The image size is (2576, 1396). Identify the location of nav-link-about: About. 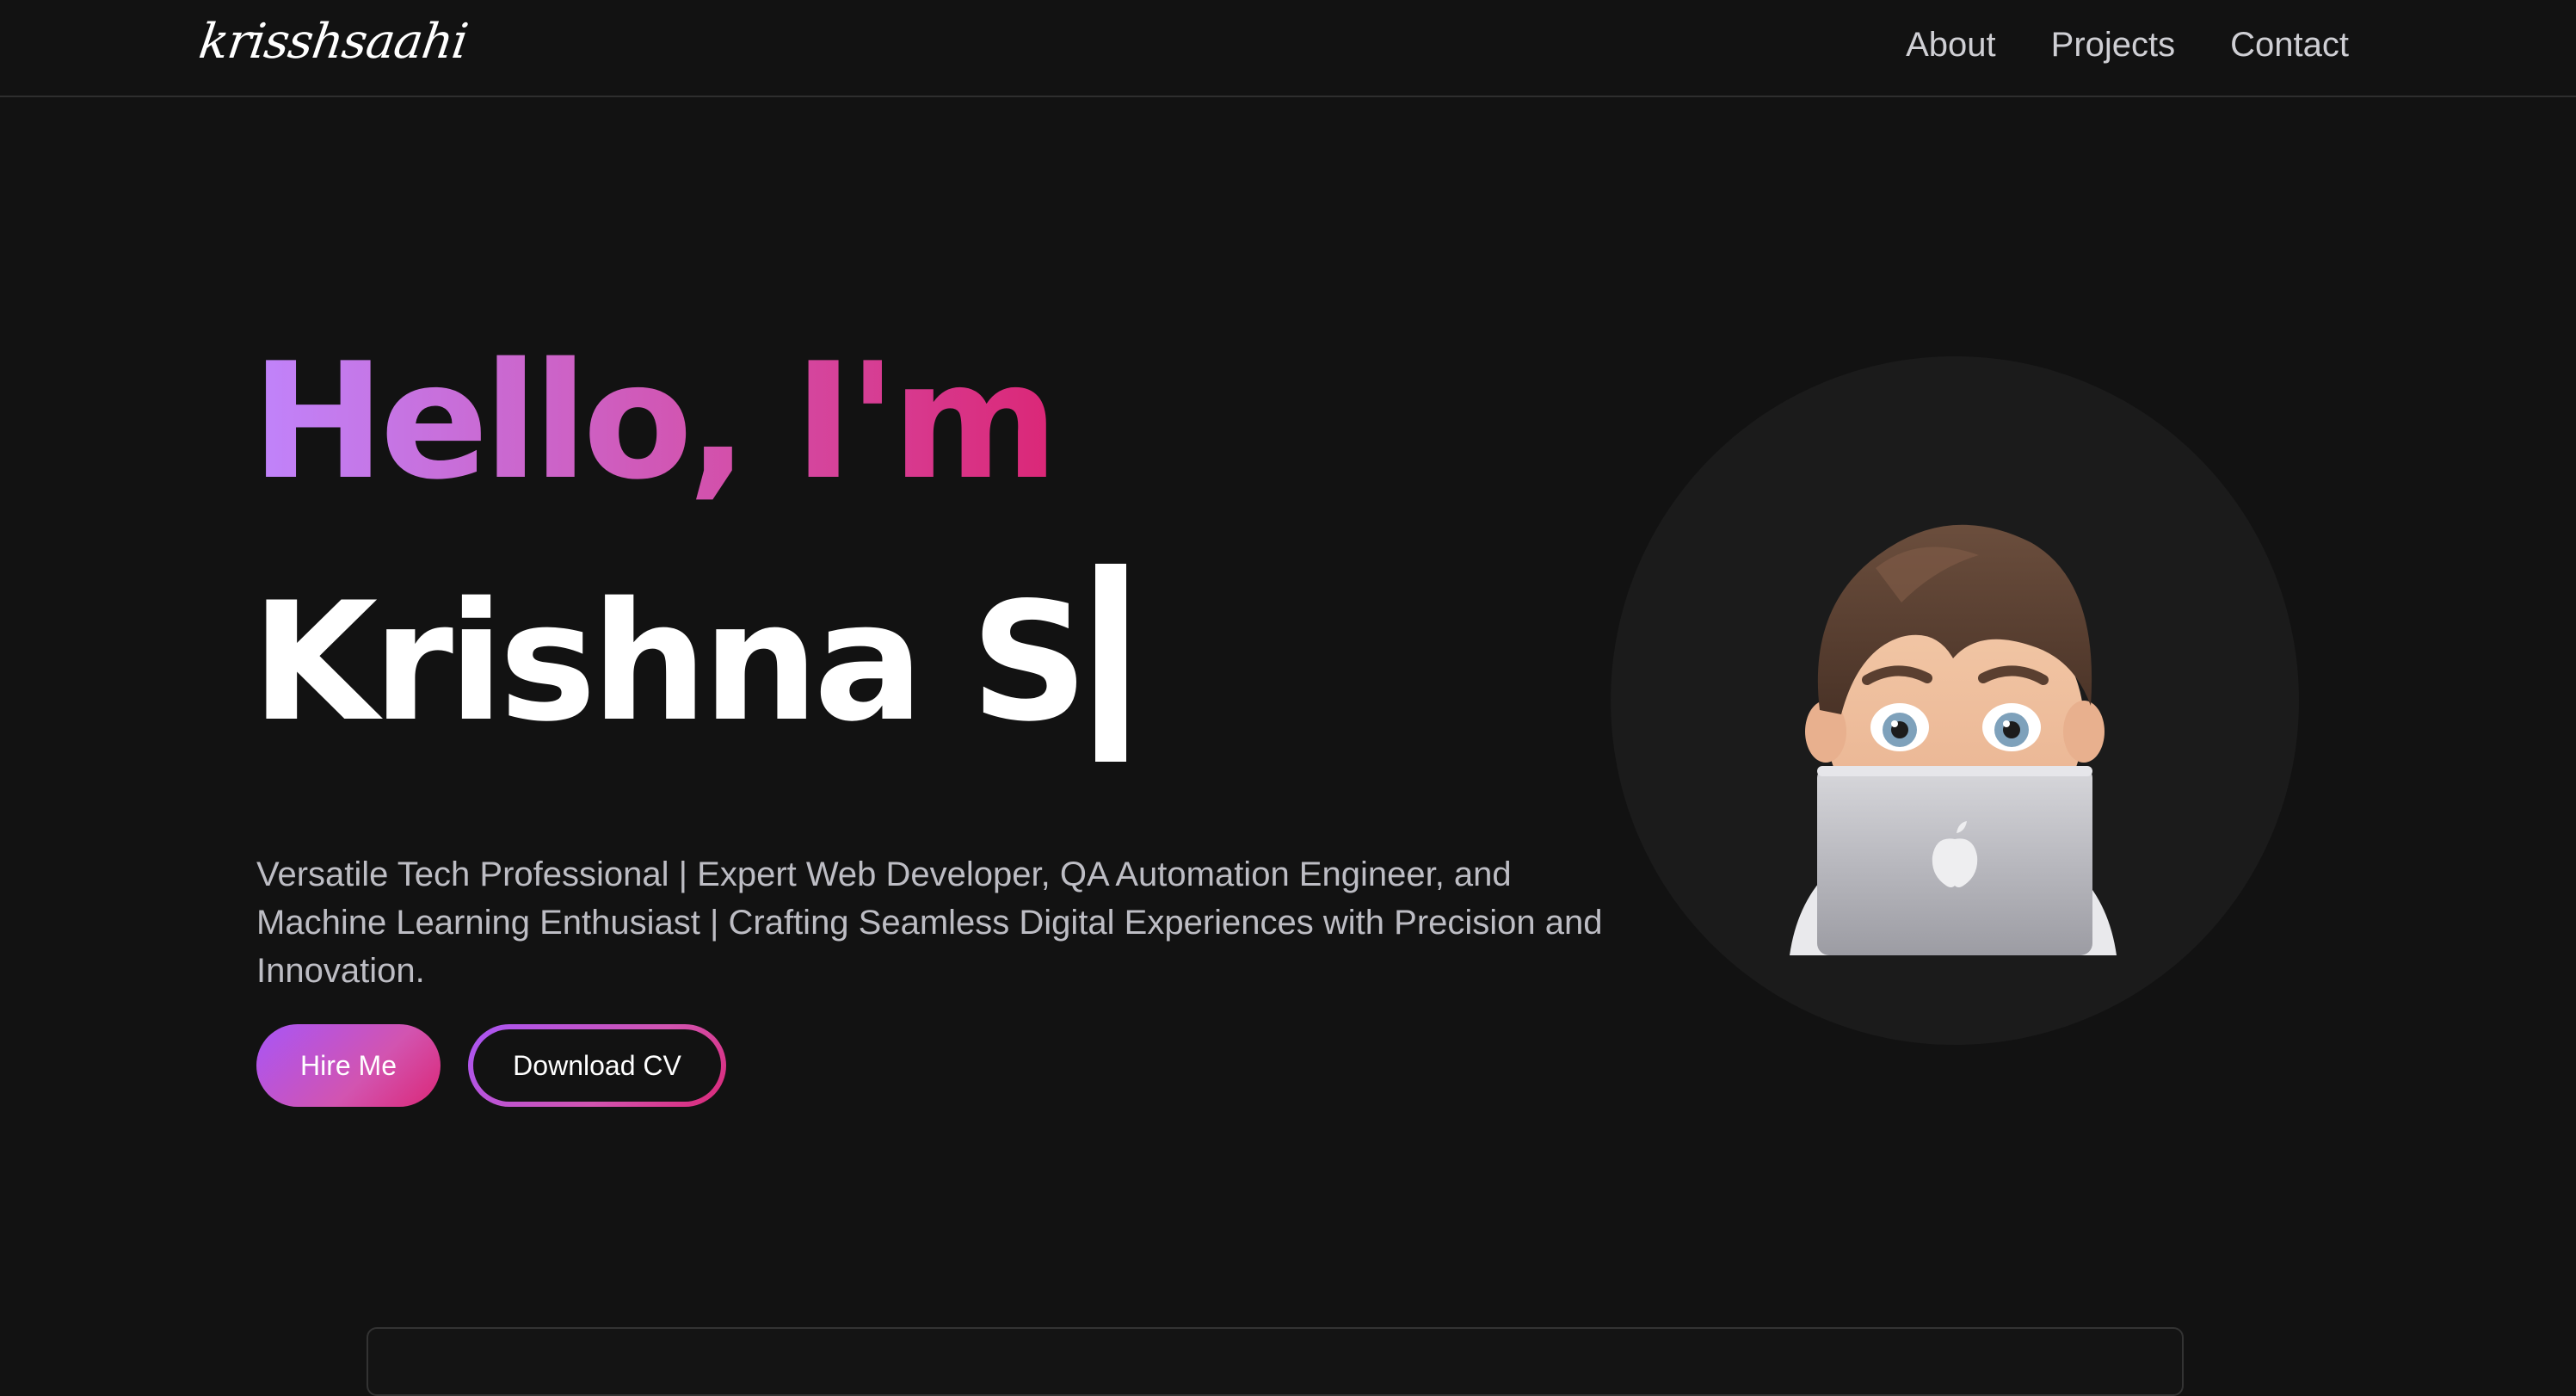
(1951, 45).